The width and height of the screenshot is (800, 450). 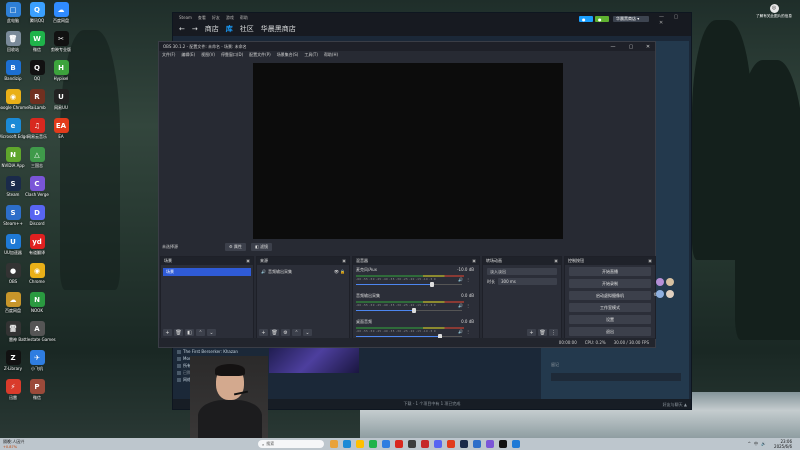 What do you see at coordinates (207, 272) in the screenshot?
I see `scene-item: 场景` at bounding box center [207, 272].